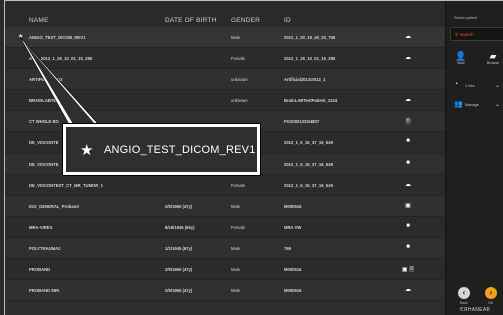  I want to click on next-button-label: OK, so click(491, 303).